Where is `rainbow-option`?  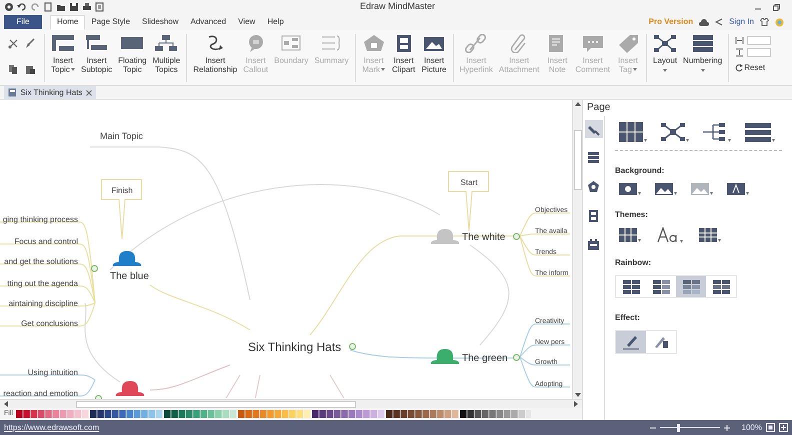 rainbow-option is located at coordinates (691, 286).